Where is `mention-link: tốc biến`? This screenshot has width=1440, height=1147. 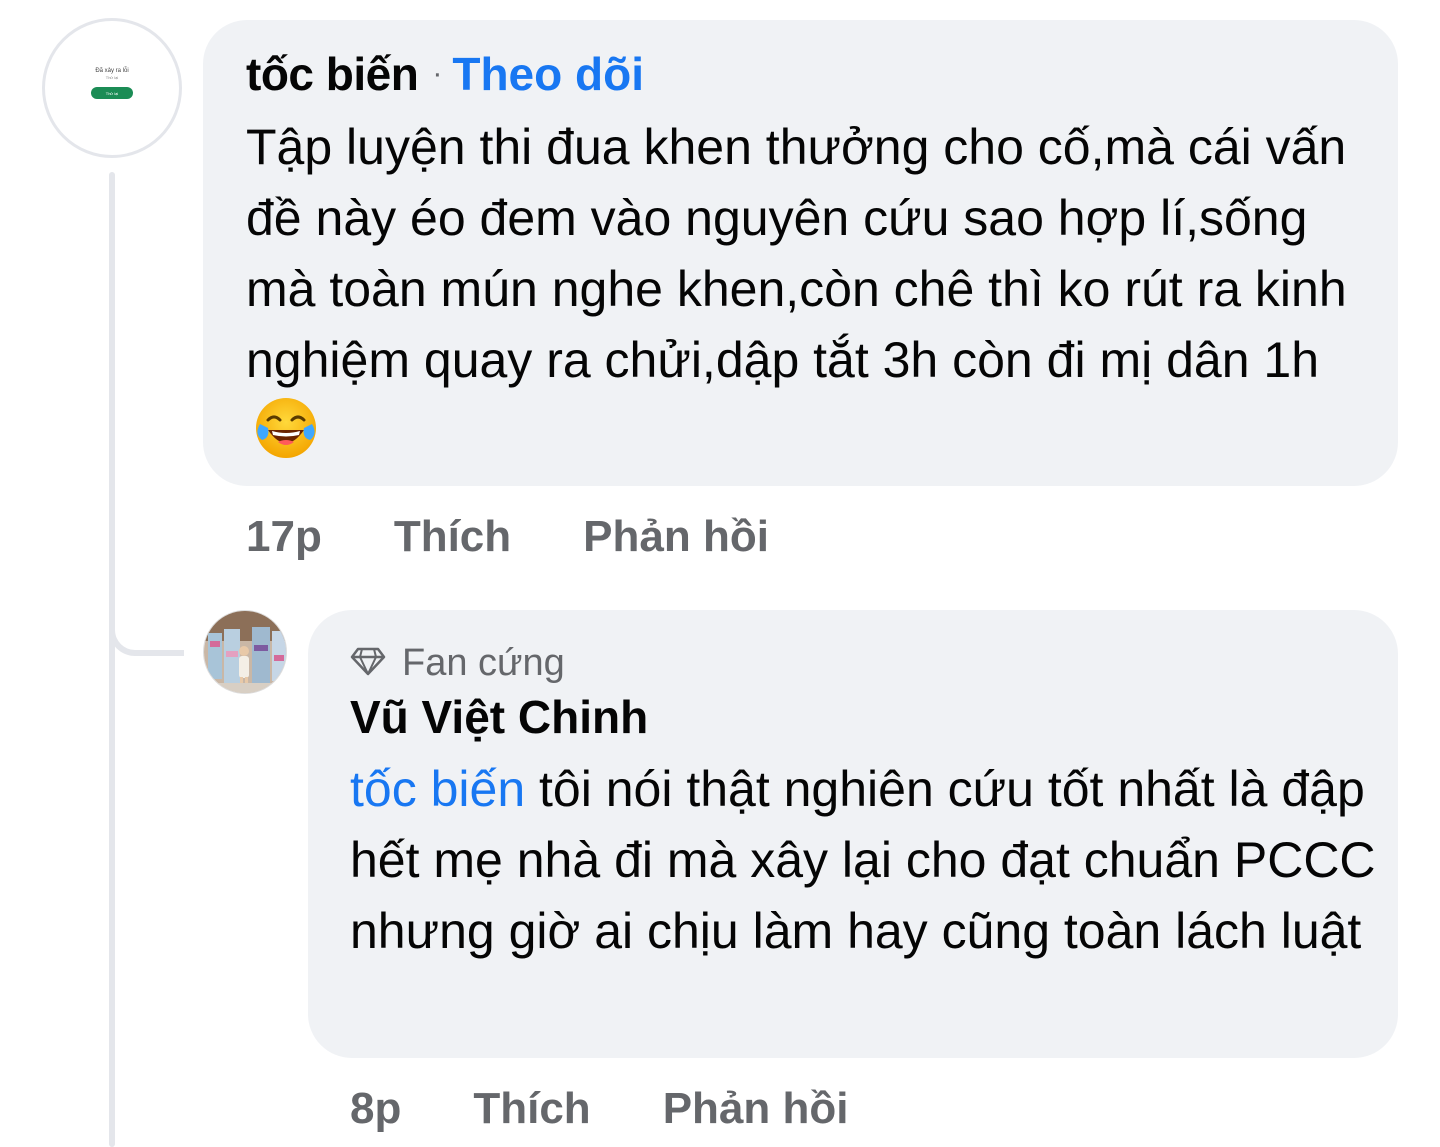 mention-link: tốc biến is located at coordinates (437, 789).